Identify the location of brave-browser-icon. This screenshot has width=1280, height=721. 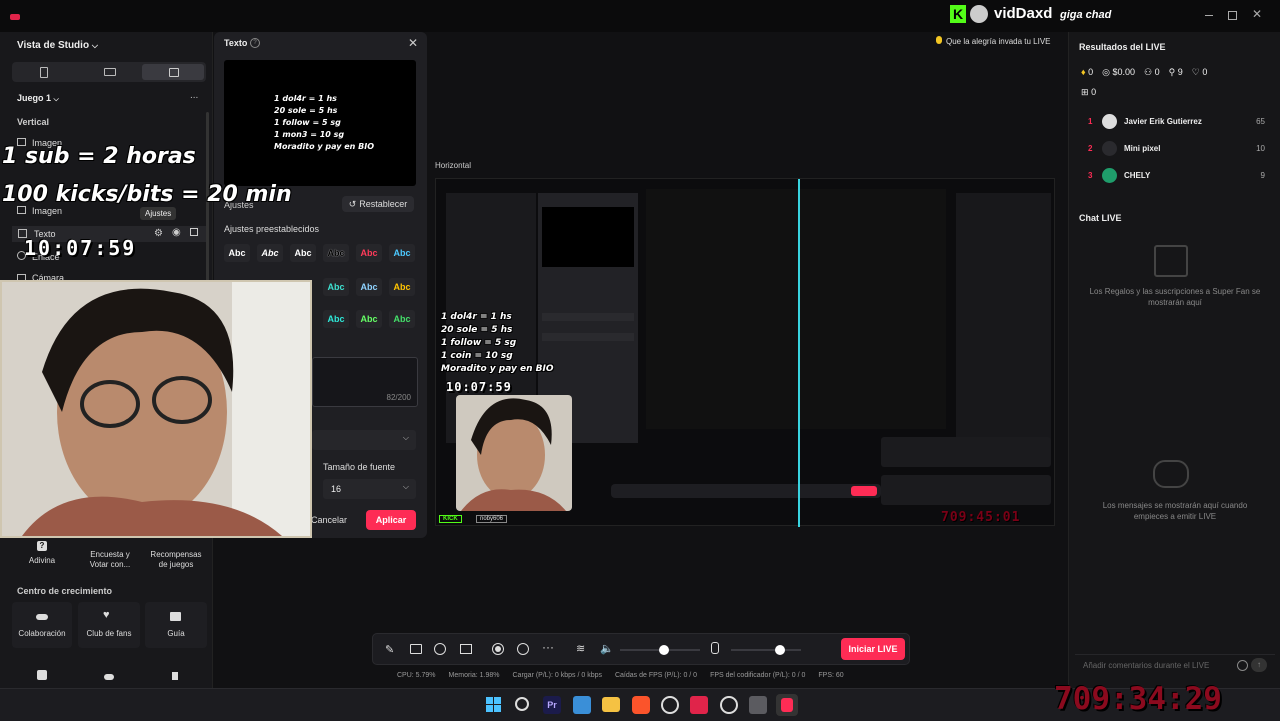
(641, 705).